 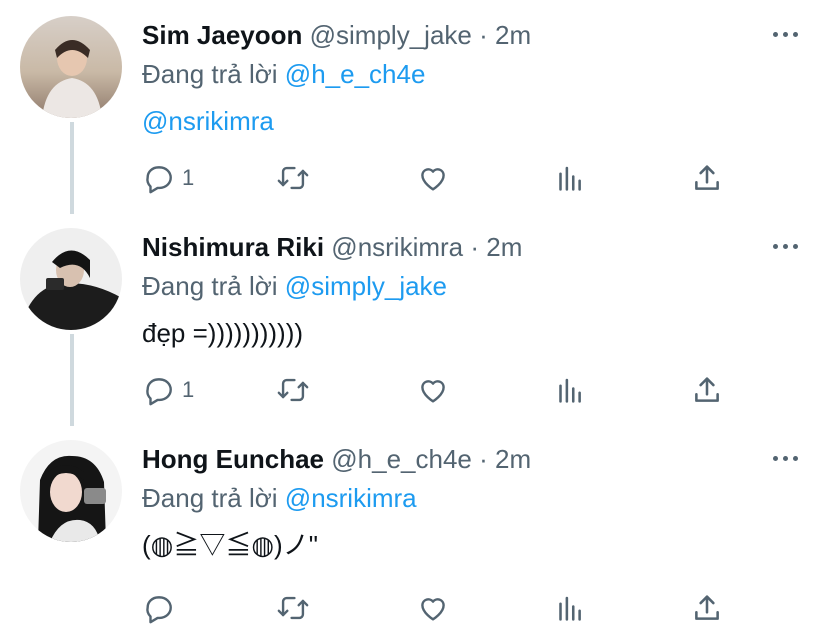 What do you see at coordinates (355, 74) in the screenshot?
I see `reply-to-mention: @h_e_ch4e` at bounding box center [355, 74].